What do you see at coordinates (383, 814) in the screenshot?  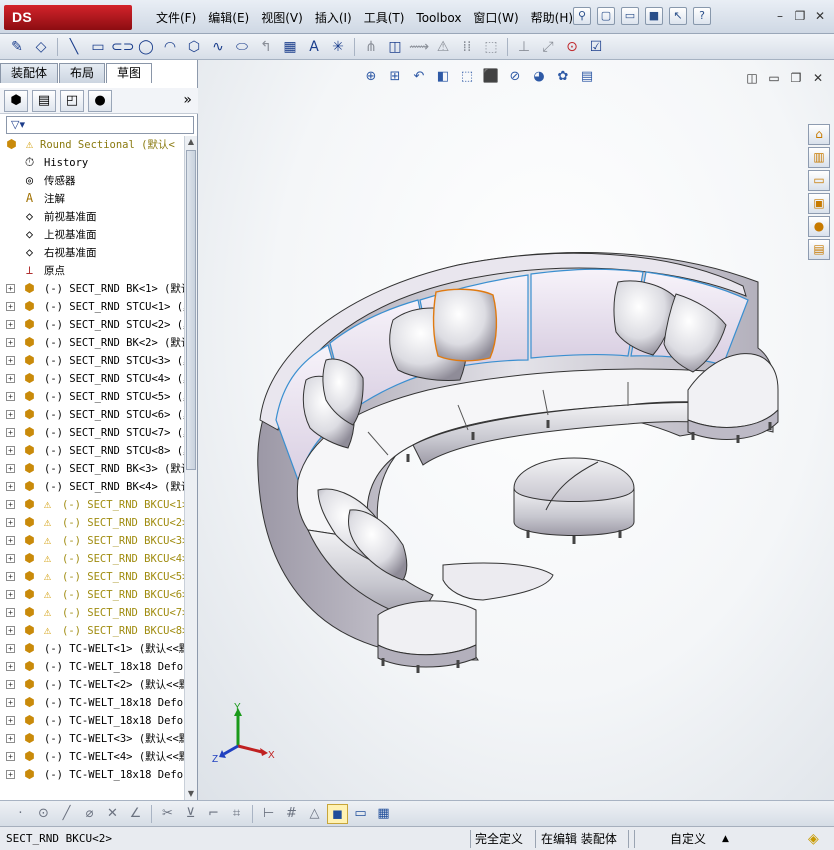 I see `layout-view-icon: ▦` at bounding box center [383, 814].